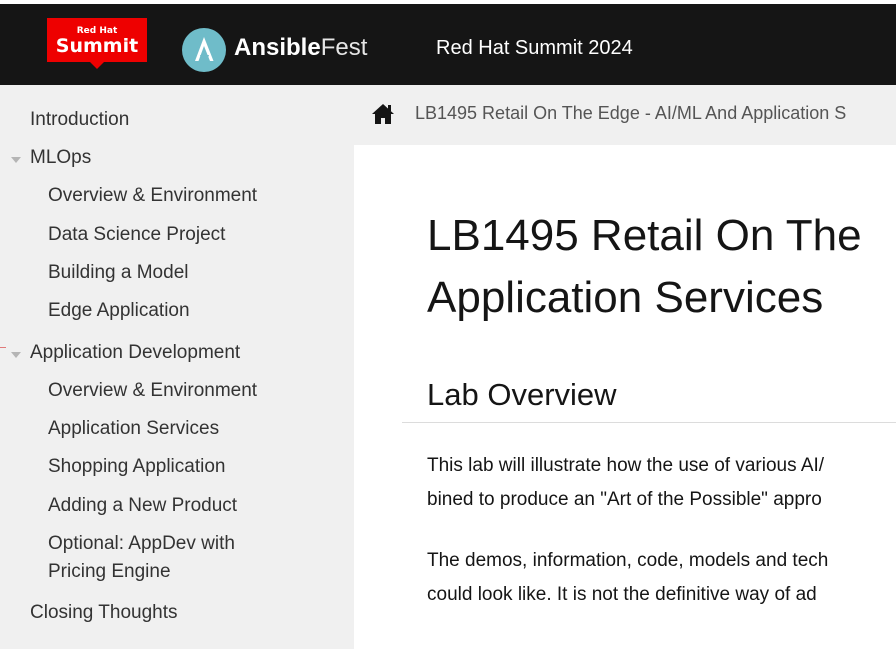 This screenshot has width=896, height=649. What do you see at coordinates (141, 544) in the screenshot?
I see `sidebar-item-optional-appdev: Optional: AppDev with` at bounding box center [141, 544].